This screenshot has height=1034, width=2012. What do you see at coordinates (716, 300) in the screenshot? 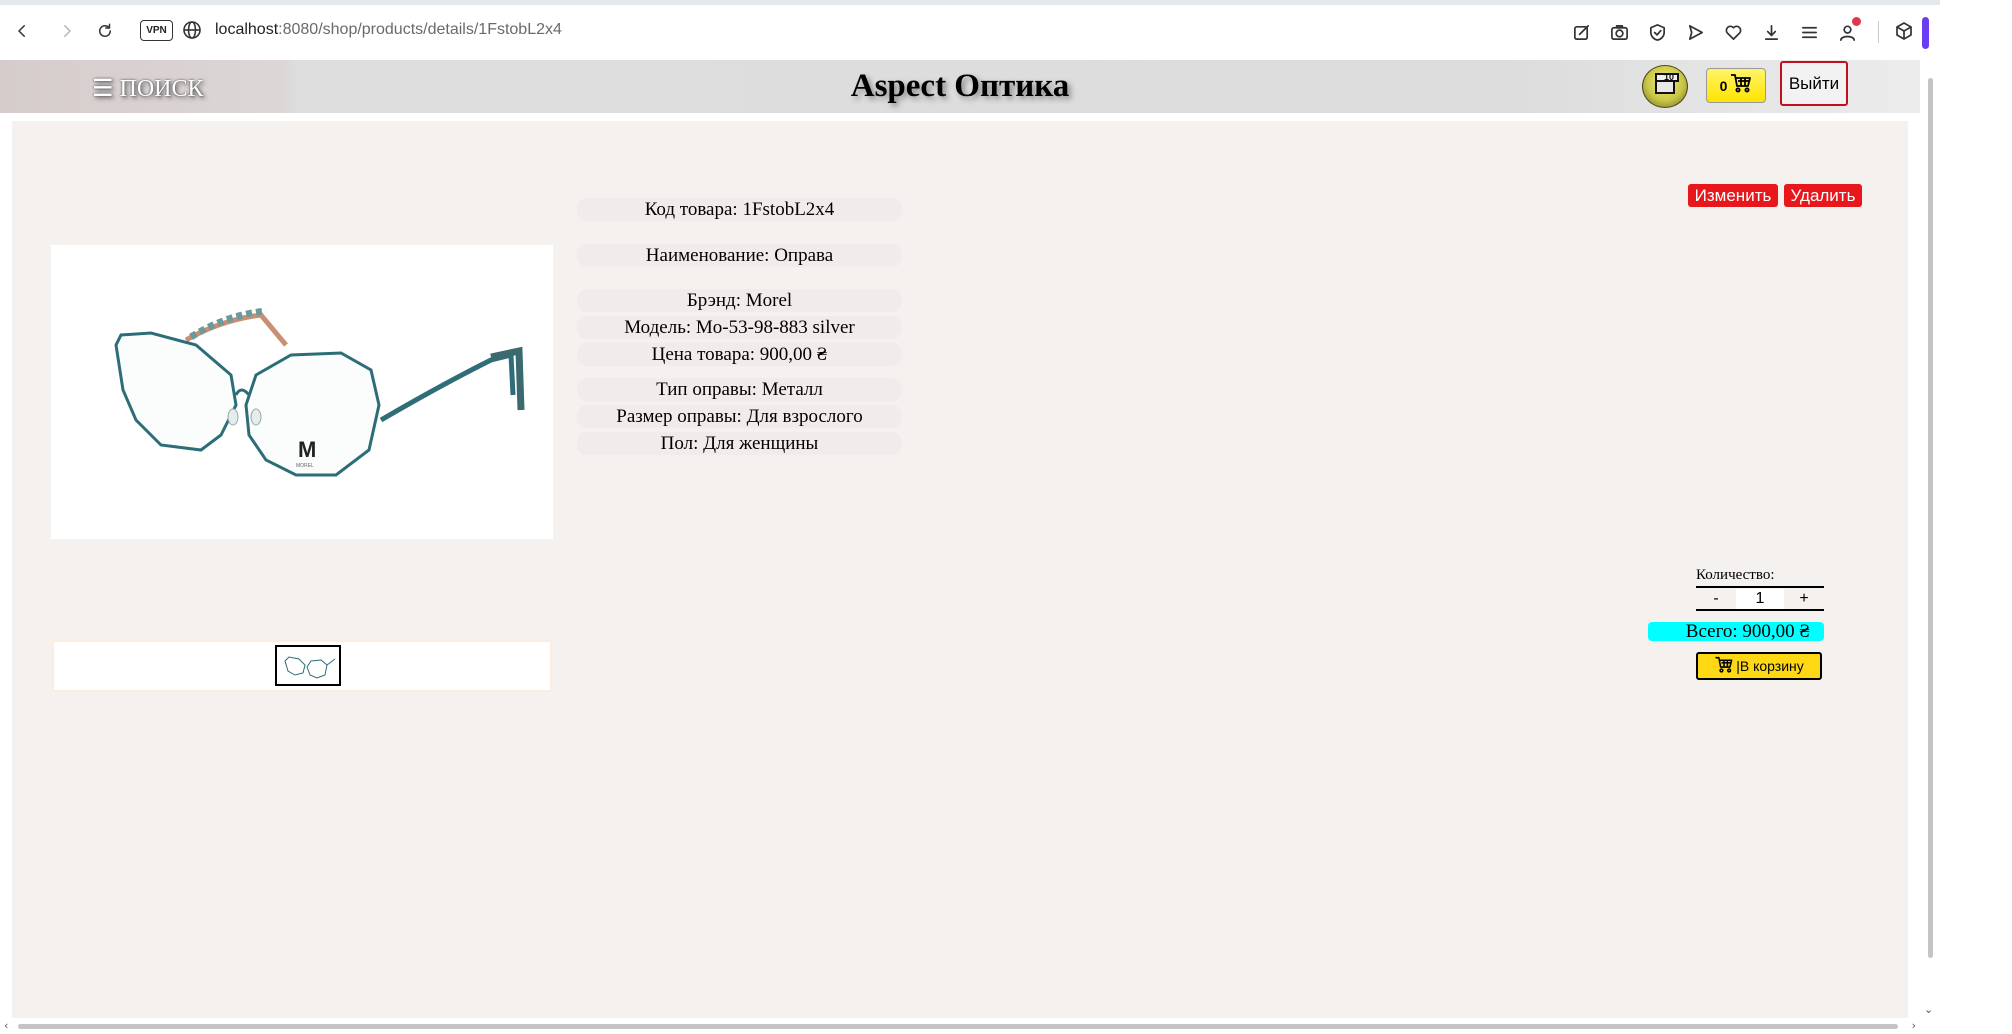
I see `product-brand-label: Брэнд:` at bounding box center [716, 300].